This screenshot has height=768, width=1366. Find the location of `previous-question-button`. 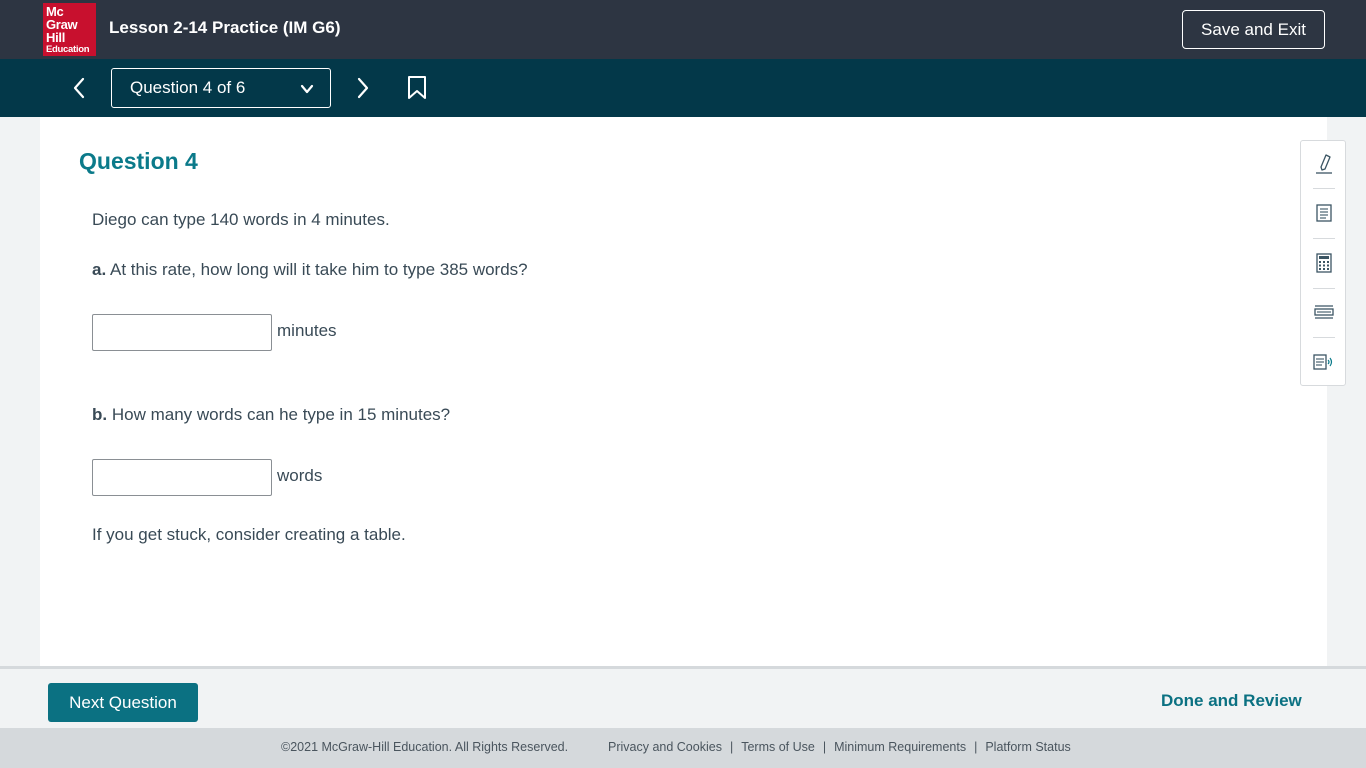

previous-question-button is located at coordinates (79, 88).